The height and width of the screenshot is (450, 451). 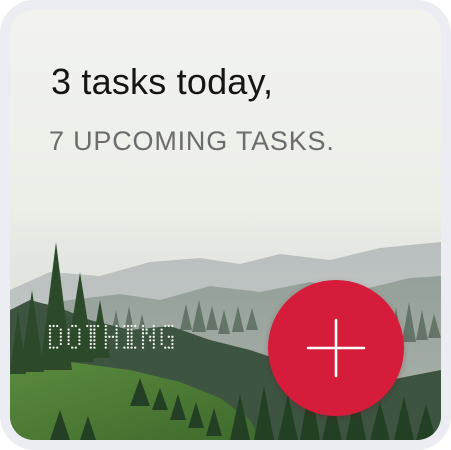 I want to click on add-task-button, so click(x=336, y=348).